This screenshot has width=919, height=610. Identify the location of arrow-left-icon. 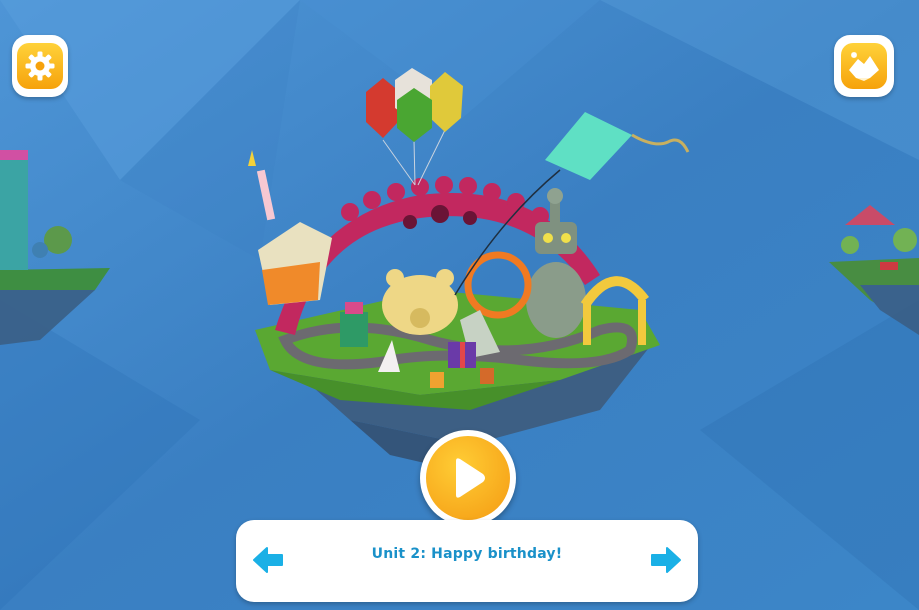
(268, 560).